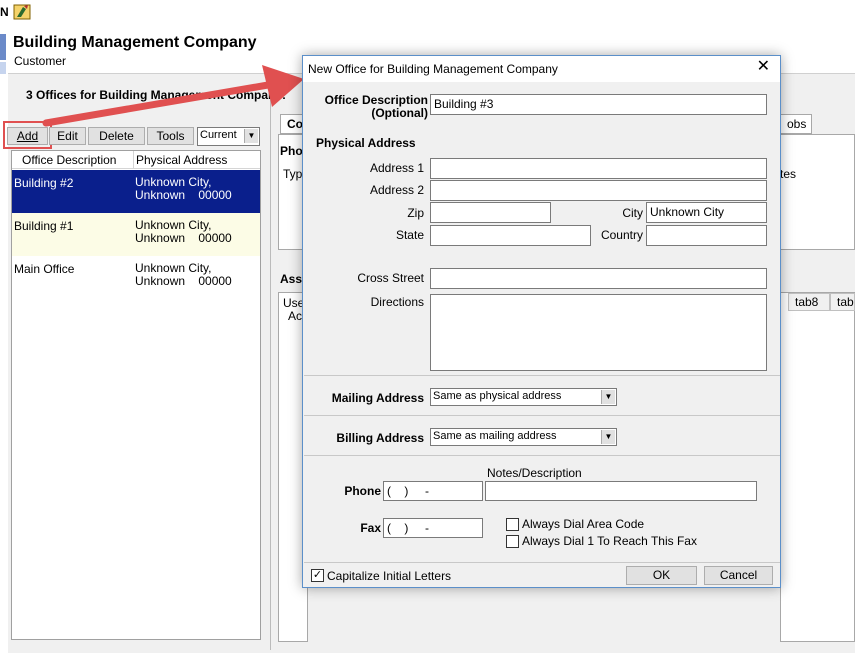  Describe the element at coordinates (44, 269) in the screenshot. I see `office-description: Main Office` at that location.